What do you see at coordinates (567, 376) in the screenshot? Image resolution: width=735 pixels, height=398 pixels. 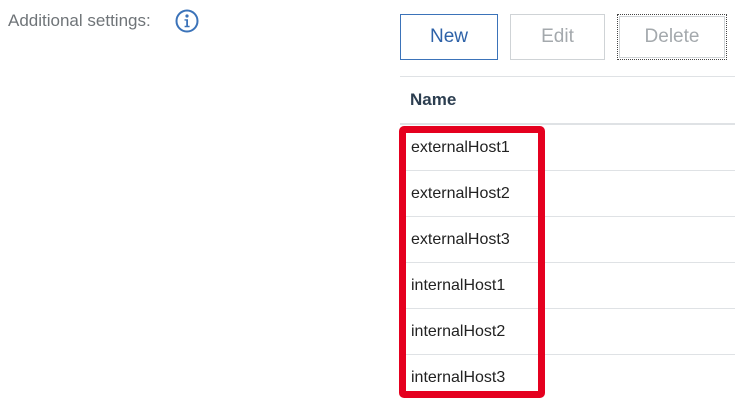 I see `table-row: internalHost3` at bounding box center [567, 376].